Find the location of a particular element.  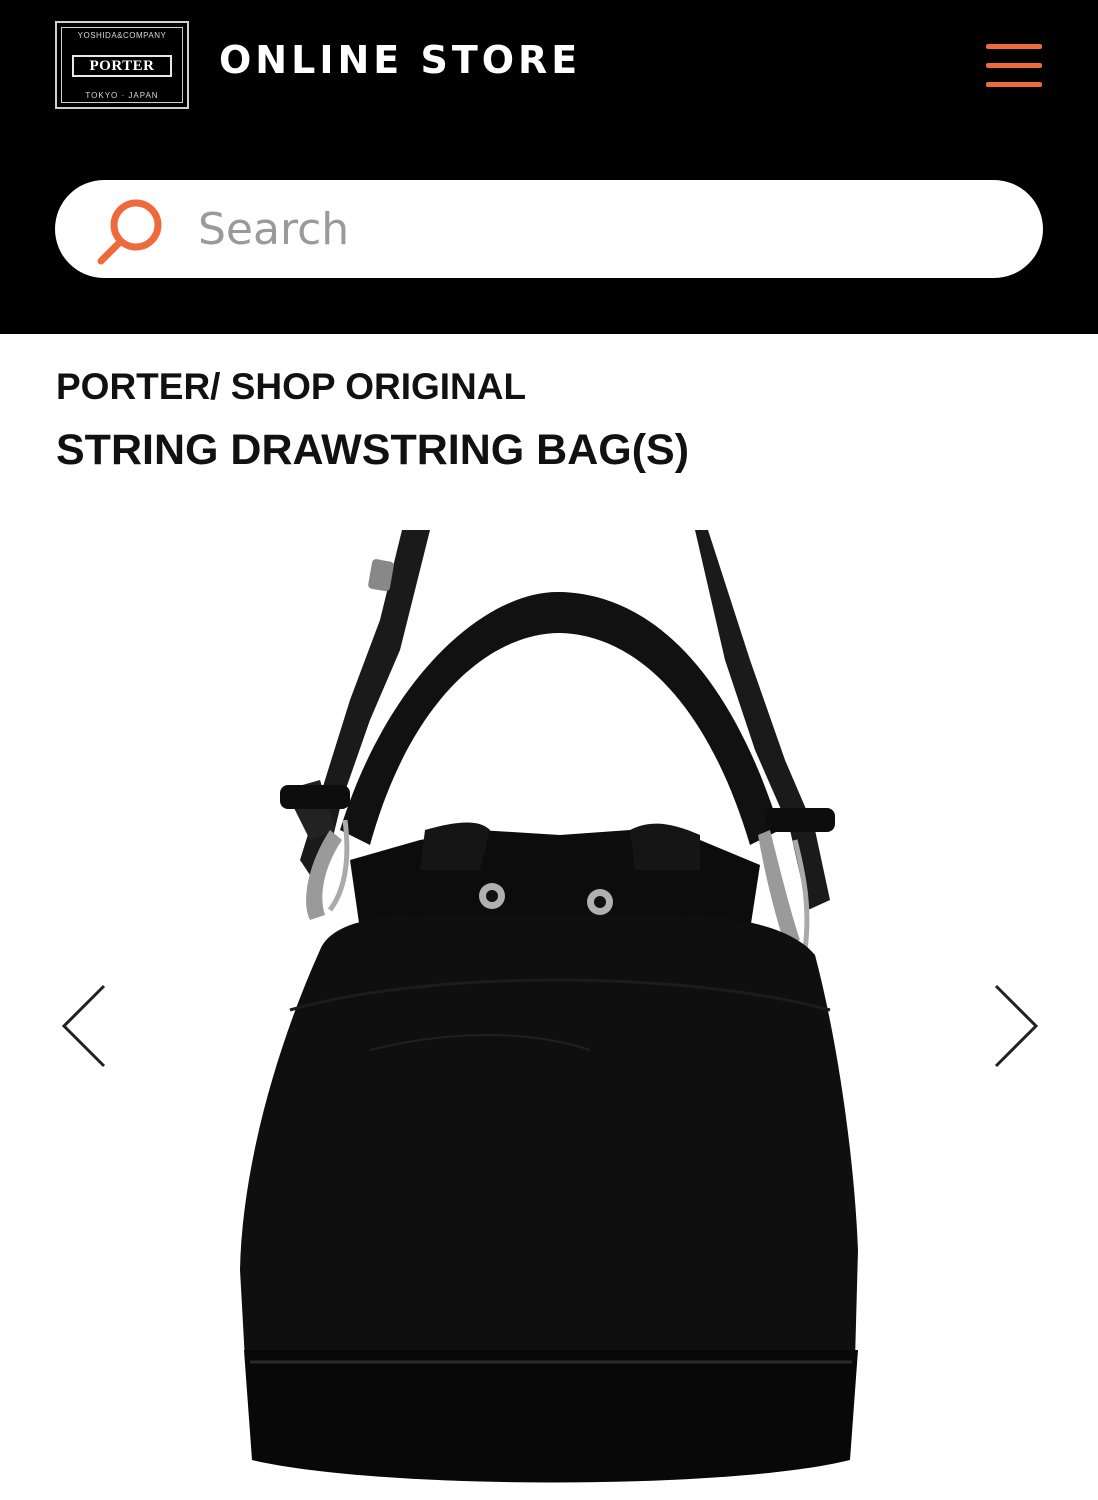

logo-top-text: YOSHIDA&COMPANY is located at coordinates (122, 35).